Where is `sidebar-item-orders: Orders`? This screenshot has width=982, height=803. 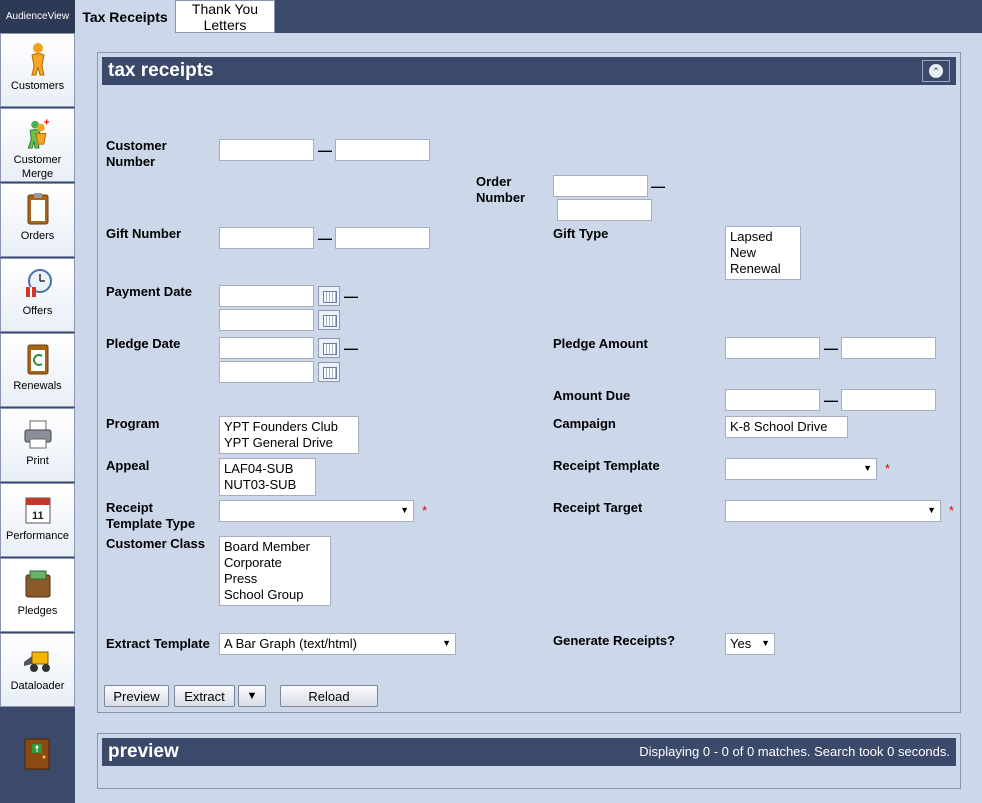 sidebar-item-orders: Orders is located at coordinates (37, 220).